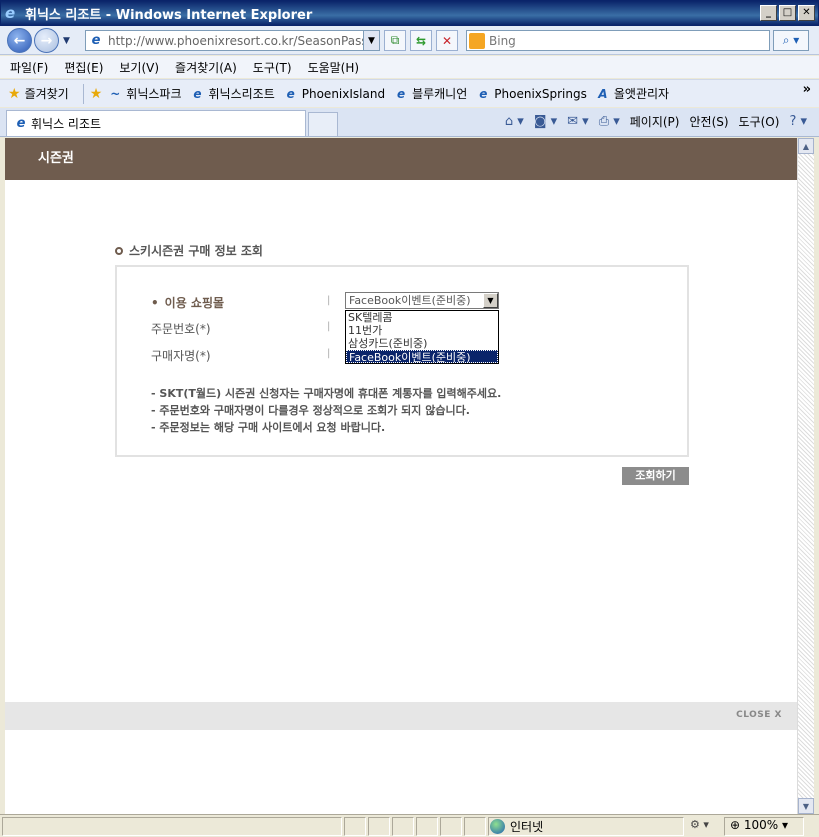 This screenshot has width=819, height=837. Describe the element at coordinates (268, 427) in the screenshot. I see `notice-item: - 주문정보는 해당 구매 사이트에서 요청 바랍니다.` at that location.